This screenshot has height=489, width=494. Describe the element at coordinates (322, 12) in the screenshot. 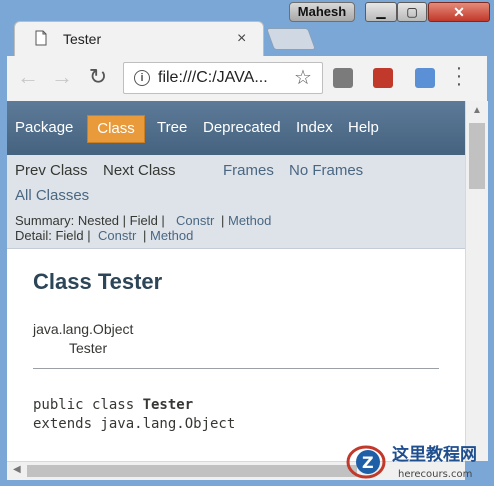

I see `user-badge: Mahesh` at that location.